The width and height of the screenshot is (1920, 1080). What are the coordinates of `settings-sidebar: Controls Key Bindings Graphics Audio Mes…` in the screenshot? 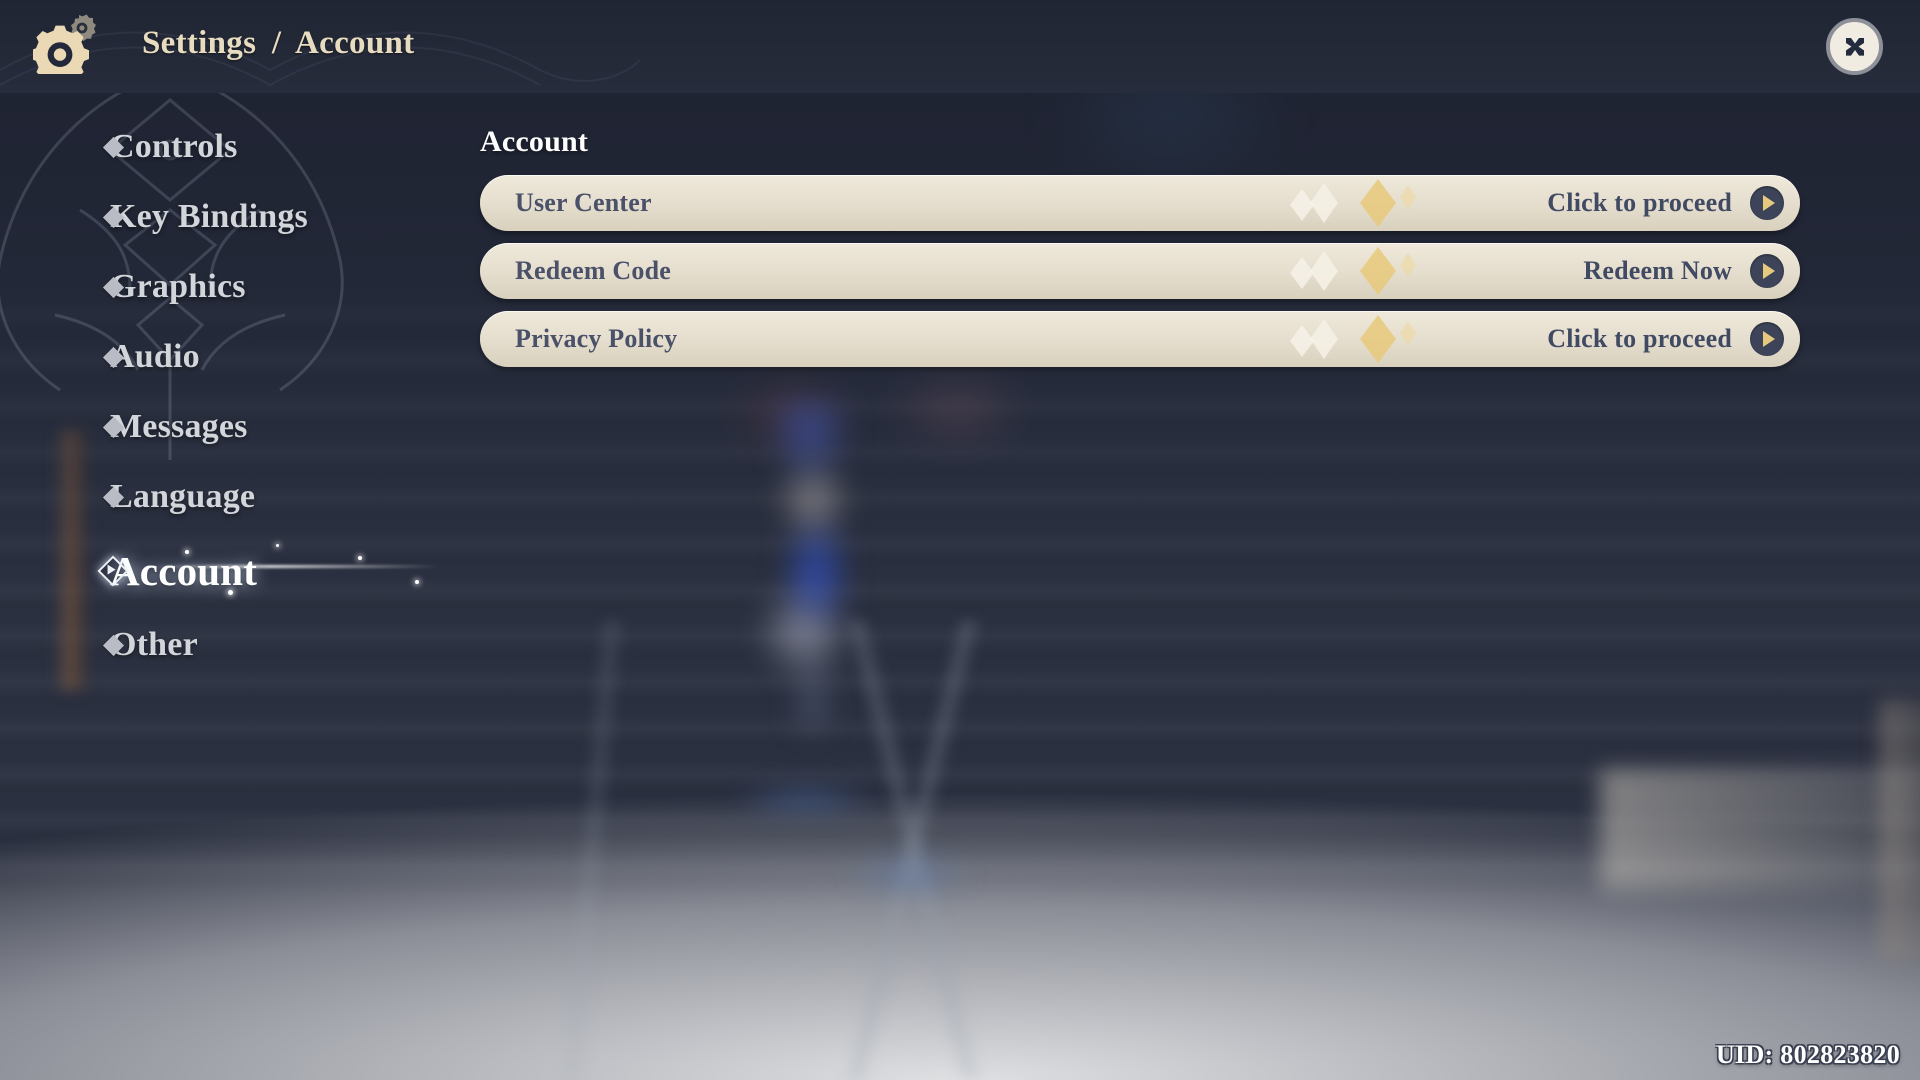 It's located at (220, 396).